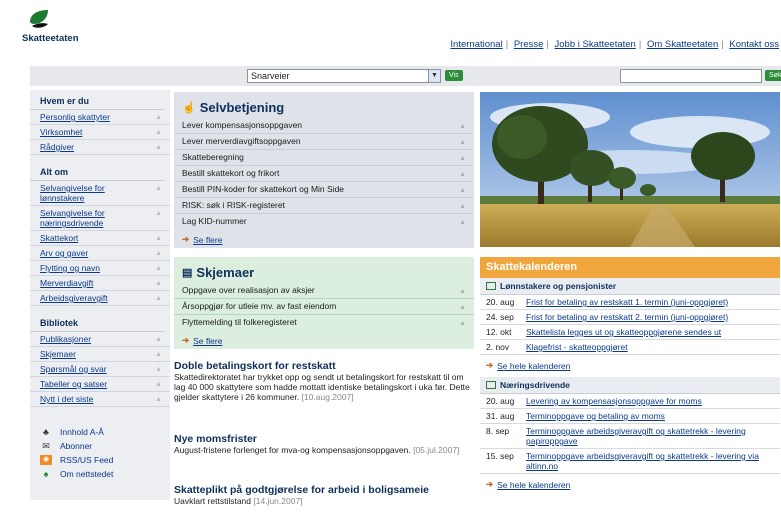 The height and width of the screenshot is (518, 781). Describe the element at coordinates (682, 44) in the screenshot. I see `topnav-om: Om Skatteetaten` at that location.